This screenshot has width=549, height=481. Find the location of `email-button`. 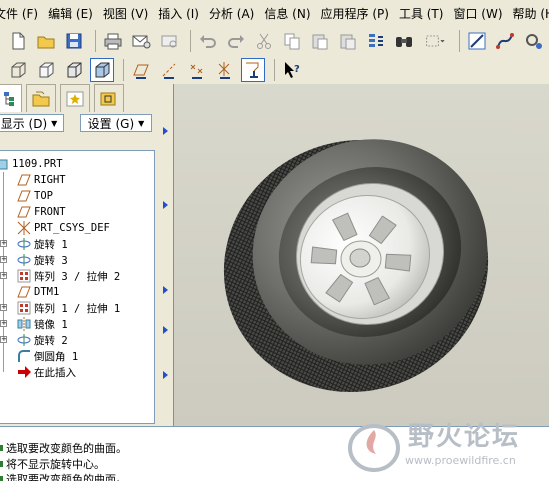

email-button is located at coordinates (141, 41).